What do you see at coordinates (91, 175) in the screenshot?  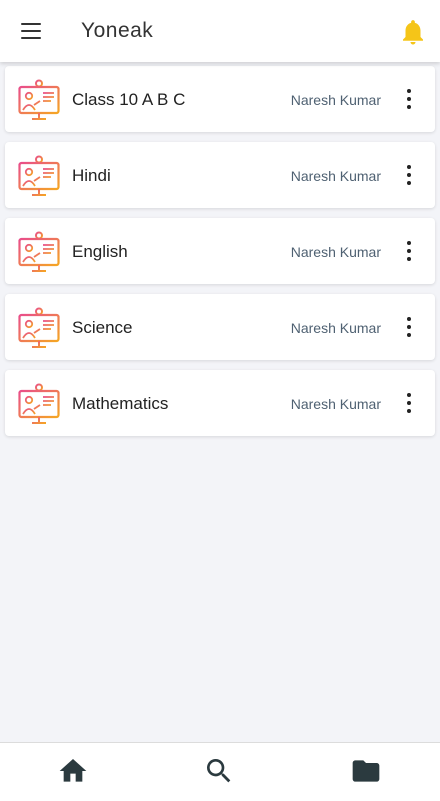 I see `class-name: Hindi` at bounding box center [91, 175].